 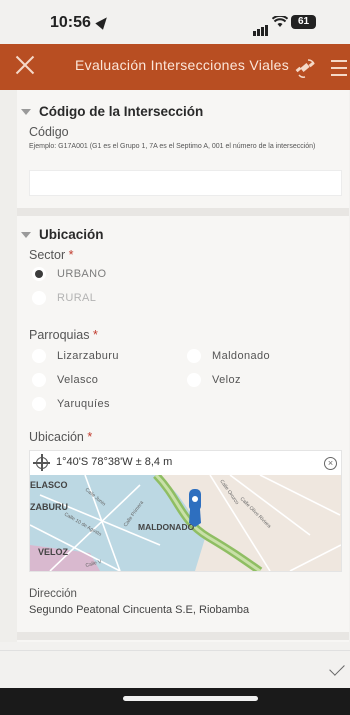 I want to click on direccion-value: Segundo Peatonal Cincuenta S.E, Riobamba, so click(x=139, y=610).